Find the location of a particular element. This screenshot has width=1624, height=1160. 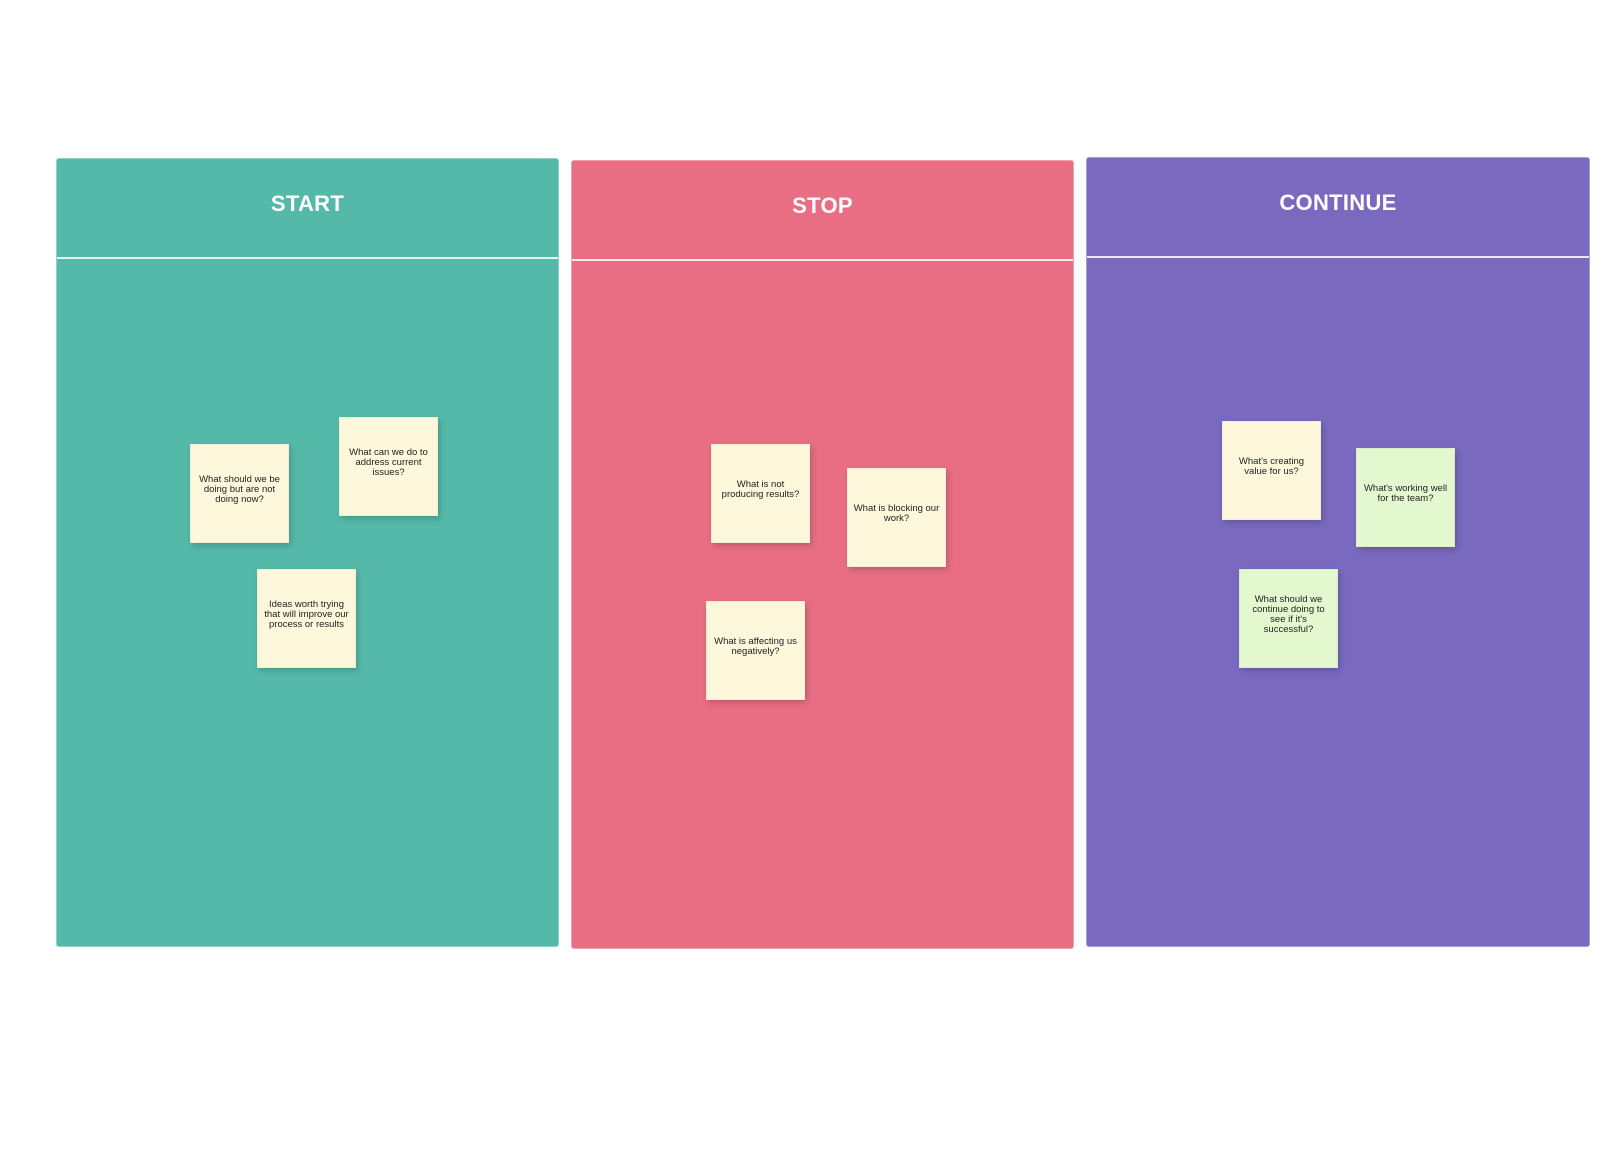

sticky-note-text: What's creating value for us? is located at coordinates (1271, 466).